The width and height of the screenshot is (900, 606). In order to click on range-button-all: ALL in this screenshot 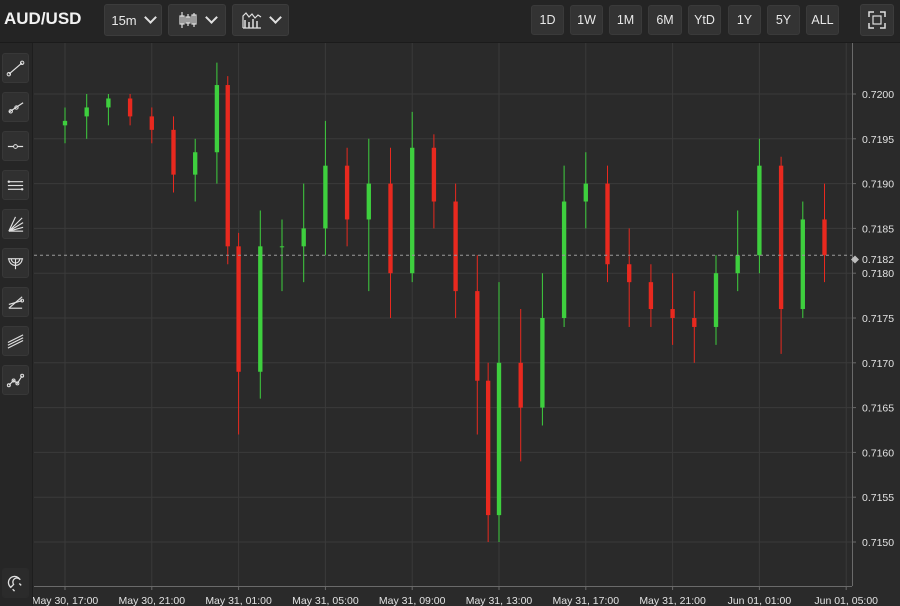, I will do `click(822, 20)`.